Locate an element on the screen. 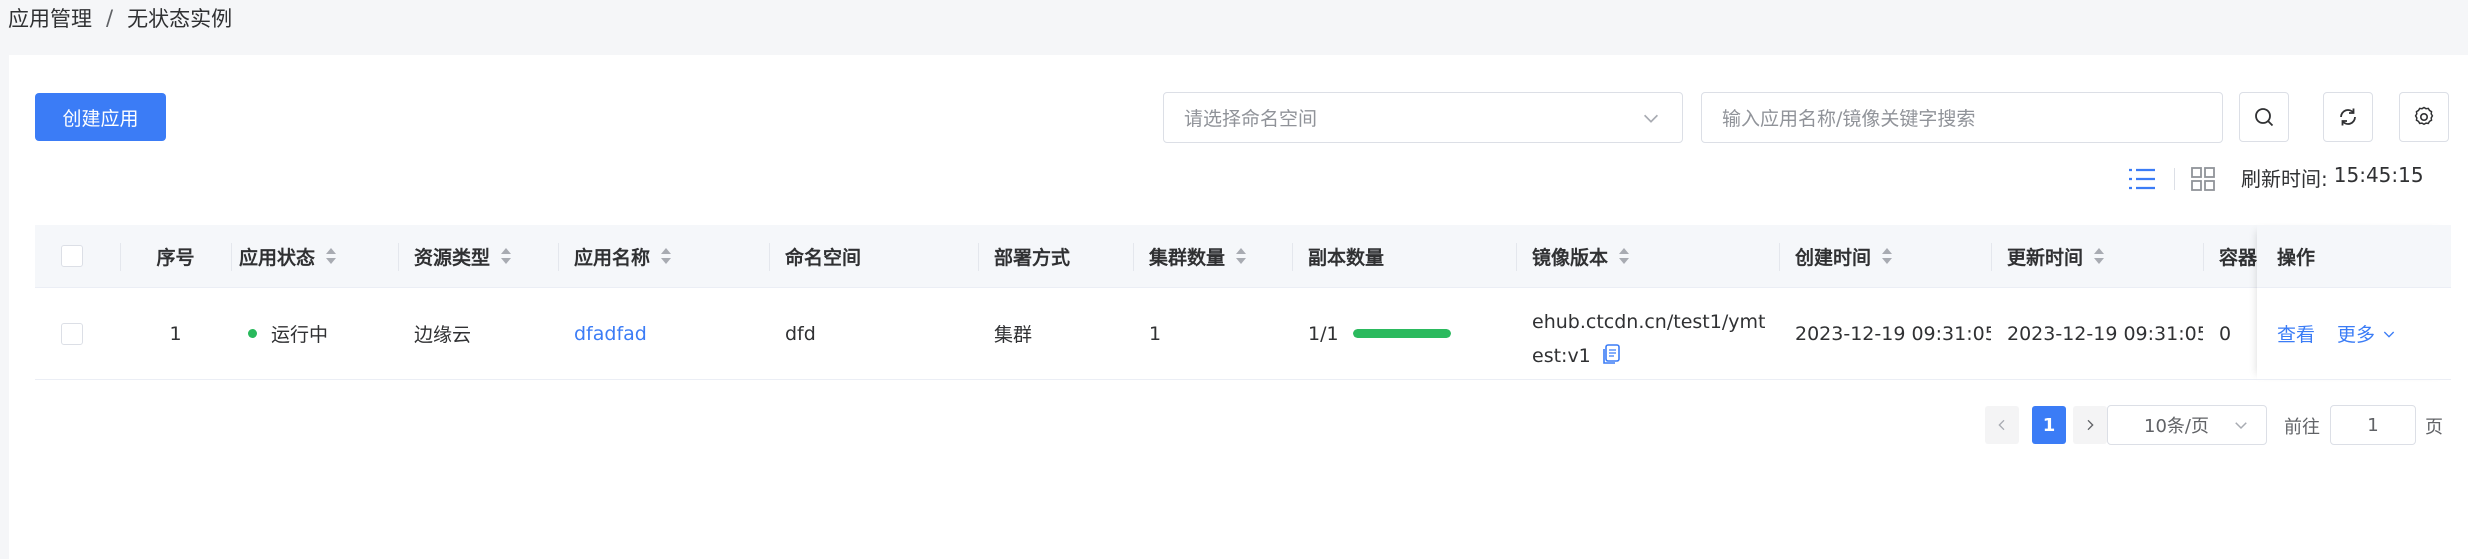 The image size is (2468, 559). row-updated: 2023-12-19 09:31:05 is located at coordinates (2105, 333).